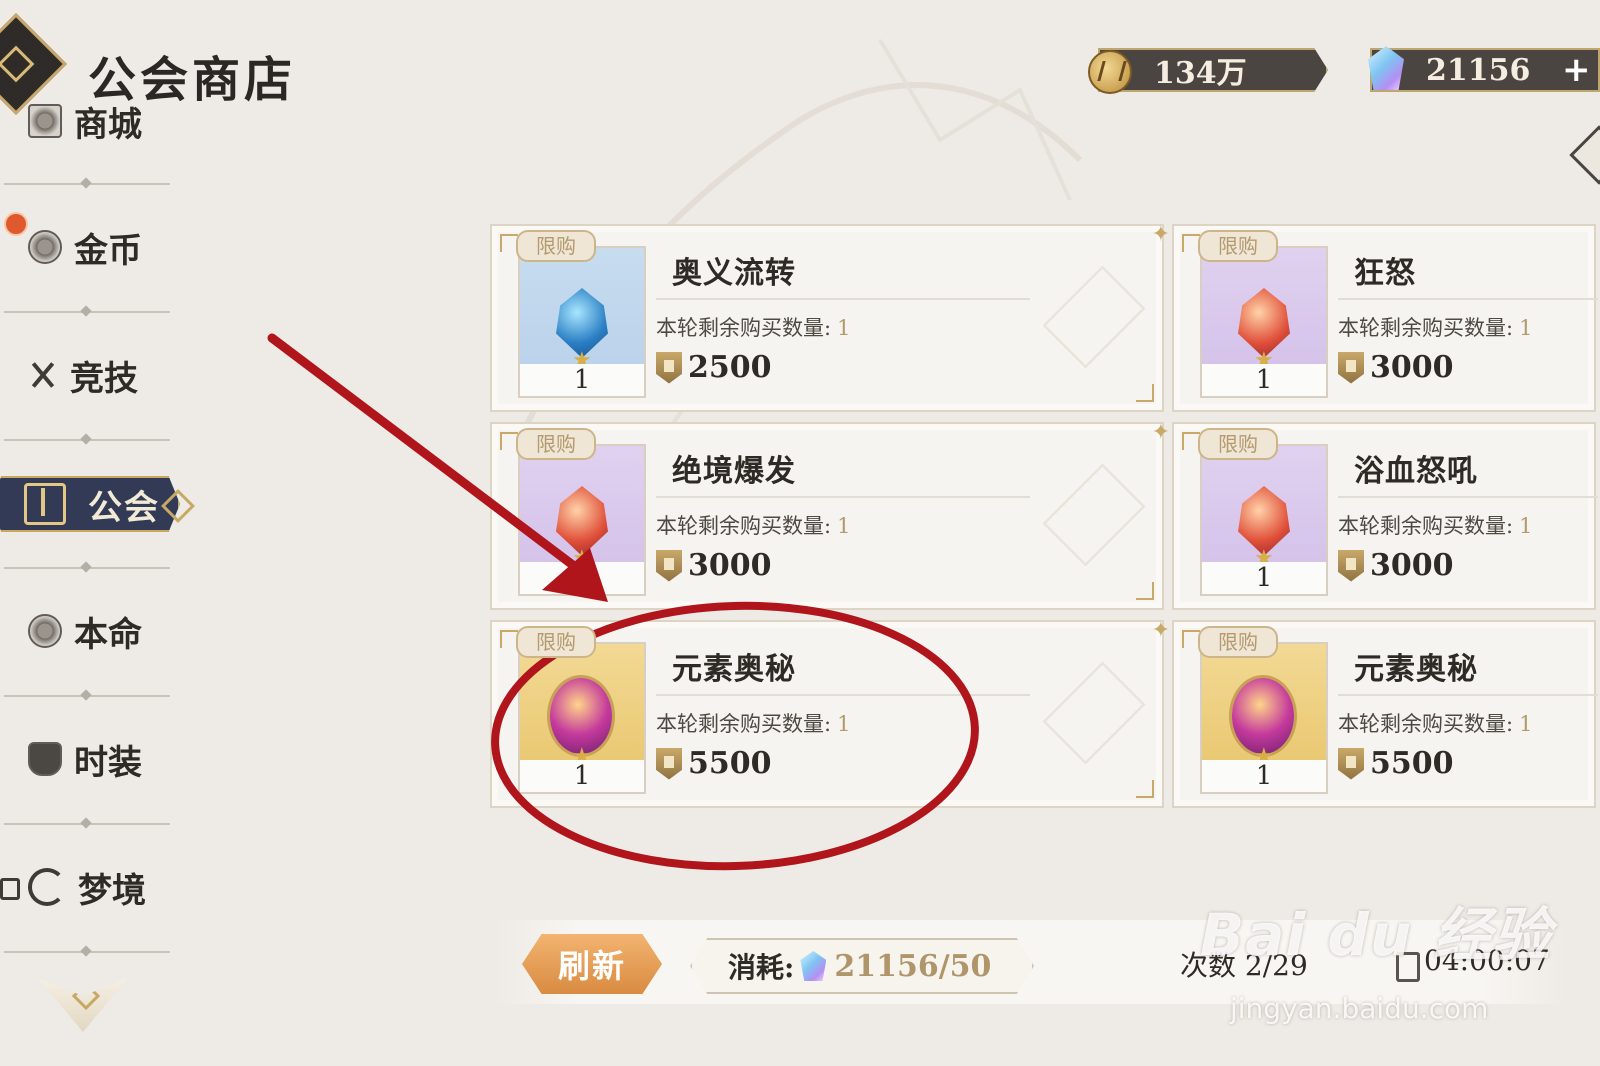  I want to click on item-price: 2500, so click(714, 367).